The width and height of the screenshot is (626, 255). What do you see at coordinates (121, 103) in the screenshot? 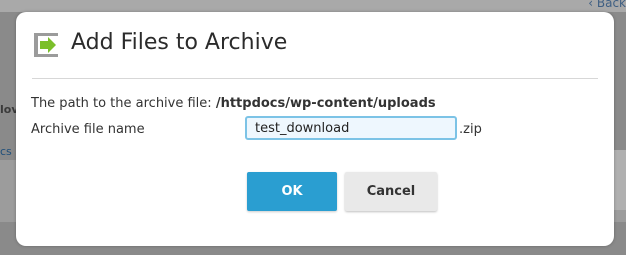
I see `archive-path-label: The path to the archive file:` at bounding box center [121, 103].